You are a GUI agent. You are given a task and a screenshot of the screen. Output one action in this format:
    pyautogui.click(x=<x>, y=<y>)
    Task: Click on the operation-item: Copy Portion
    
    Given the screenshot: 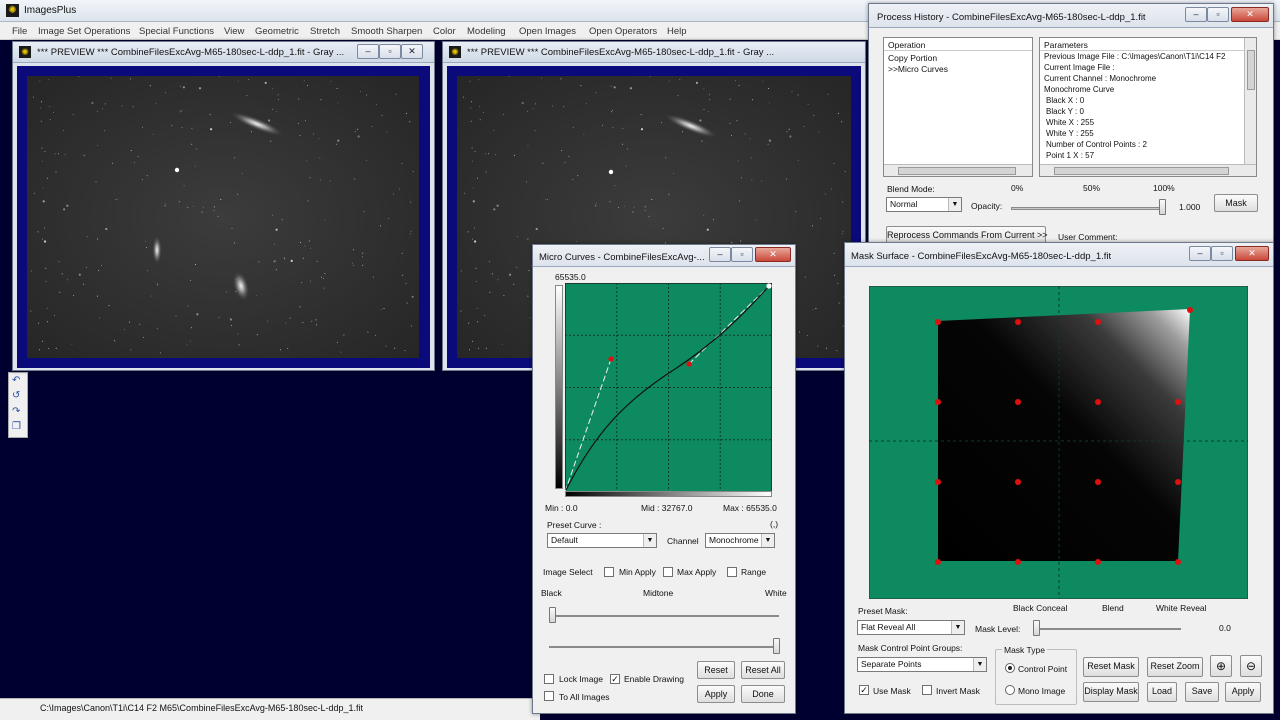 What is the action you would take?
    pyautogui.click(x=912, y=58)
    